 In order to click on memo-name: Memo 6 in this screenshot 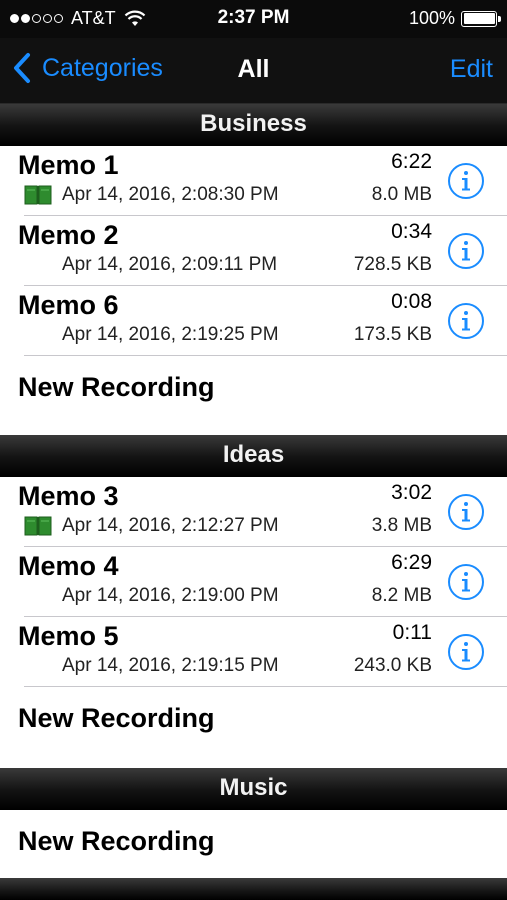, I will do `click(68, 305)`.